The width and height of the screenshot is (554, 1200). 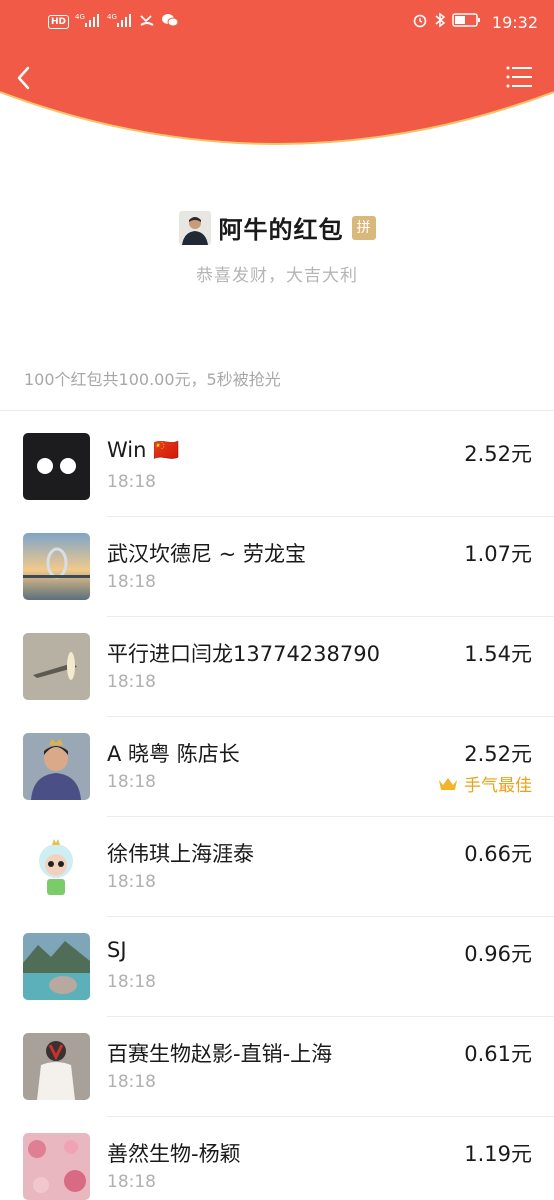 I want to click on list-item: 平行进口闫龙13774238790 18:18 1.54元, so click(x=277, y=667).